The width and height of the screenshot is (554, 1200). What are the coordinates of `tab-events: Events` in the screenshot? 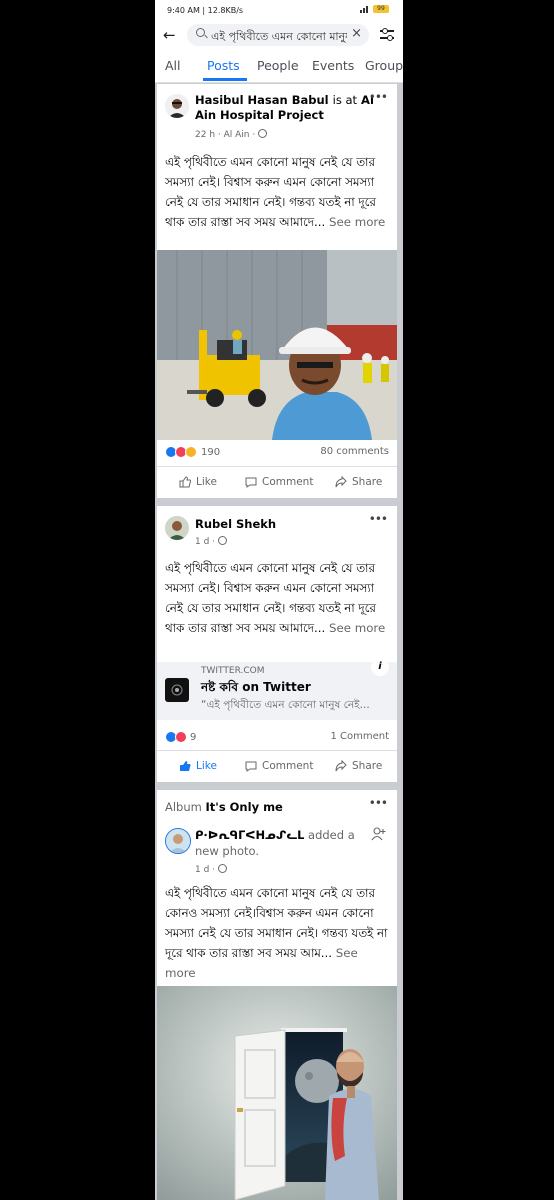 It's located at (333, 65).